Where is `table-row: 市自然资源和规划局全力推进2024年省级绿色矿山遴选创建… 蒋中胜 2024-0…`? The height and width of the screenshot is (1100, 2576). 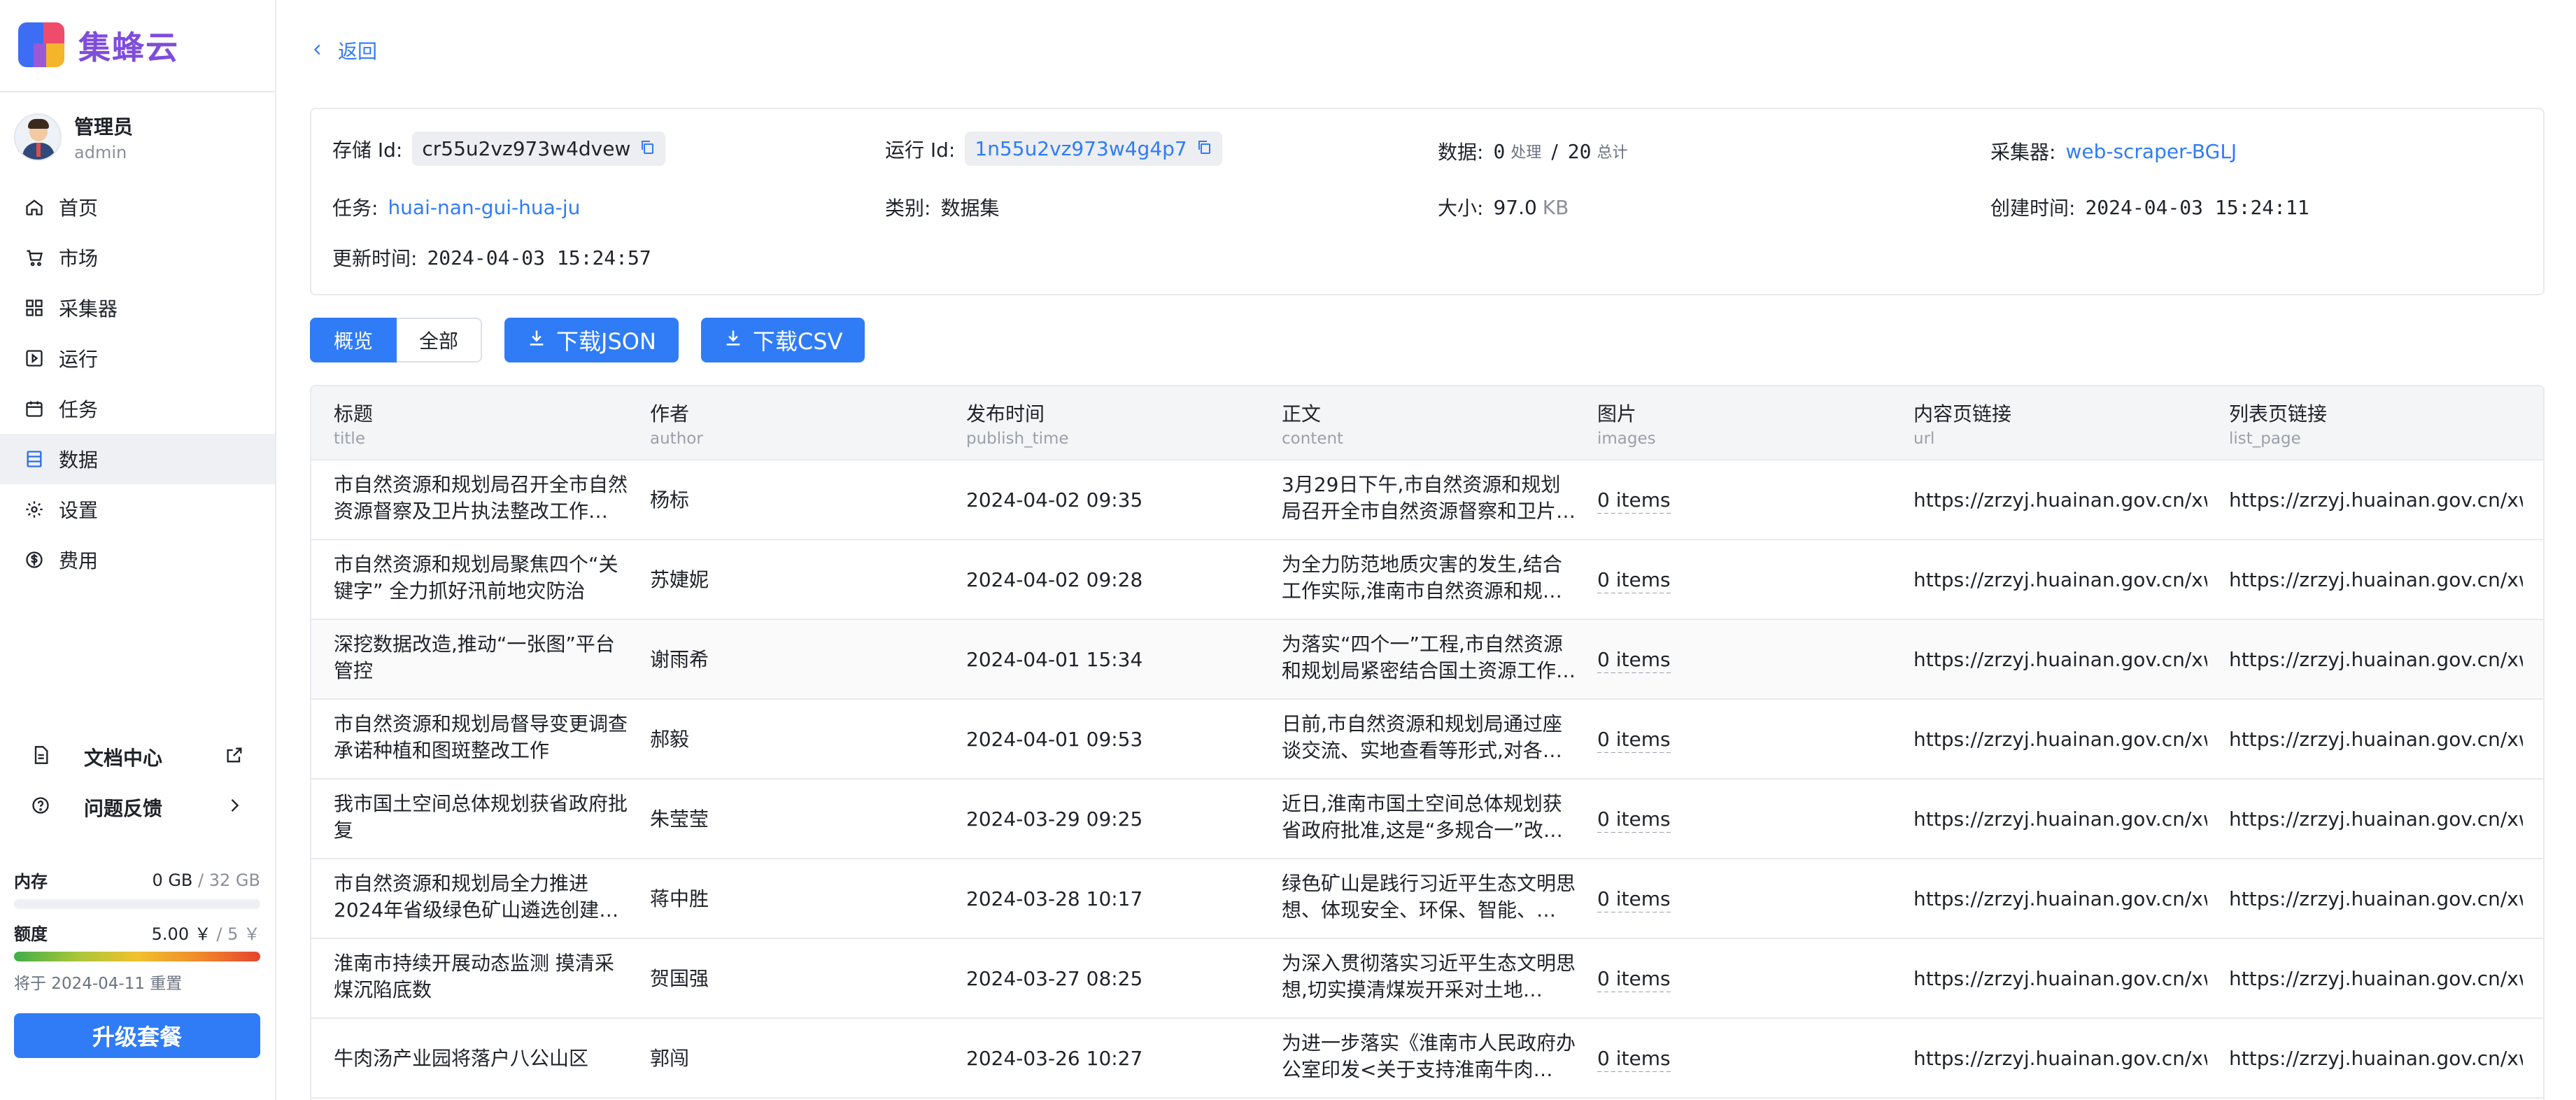
table-row: 市自然资源和规划局全力推进2024年省级绿色矿山遴选创建… 蒋中胜 2024-0… is located at coordinates (1427, 899).